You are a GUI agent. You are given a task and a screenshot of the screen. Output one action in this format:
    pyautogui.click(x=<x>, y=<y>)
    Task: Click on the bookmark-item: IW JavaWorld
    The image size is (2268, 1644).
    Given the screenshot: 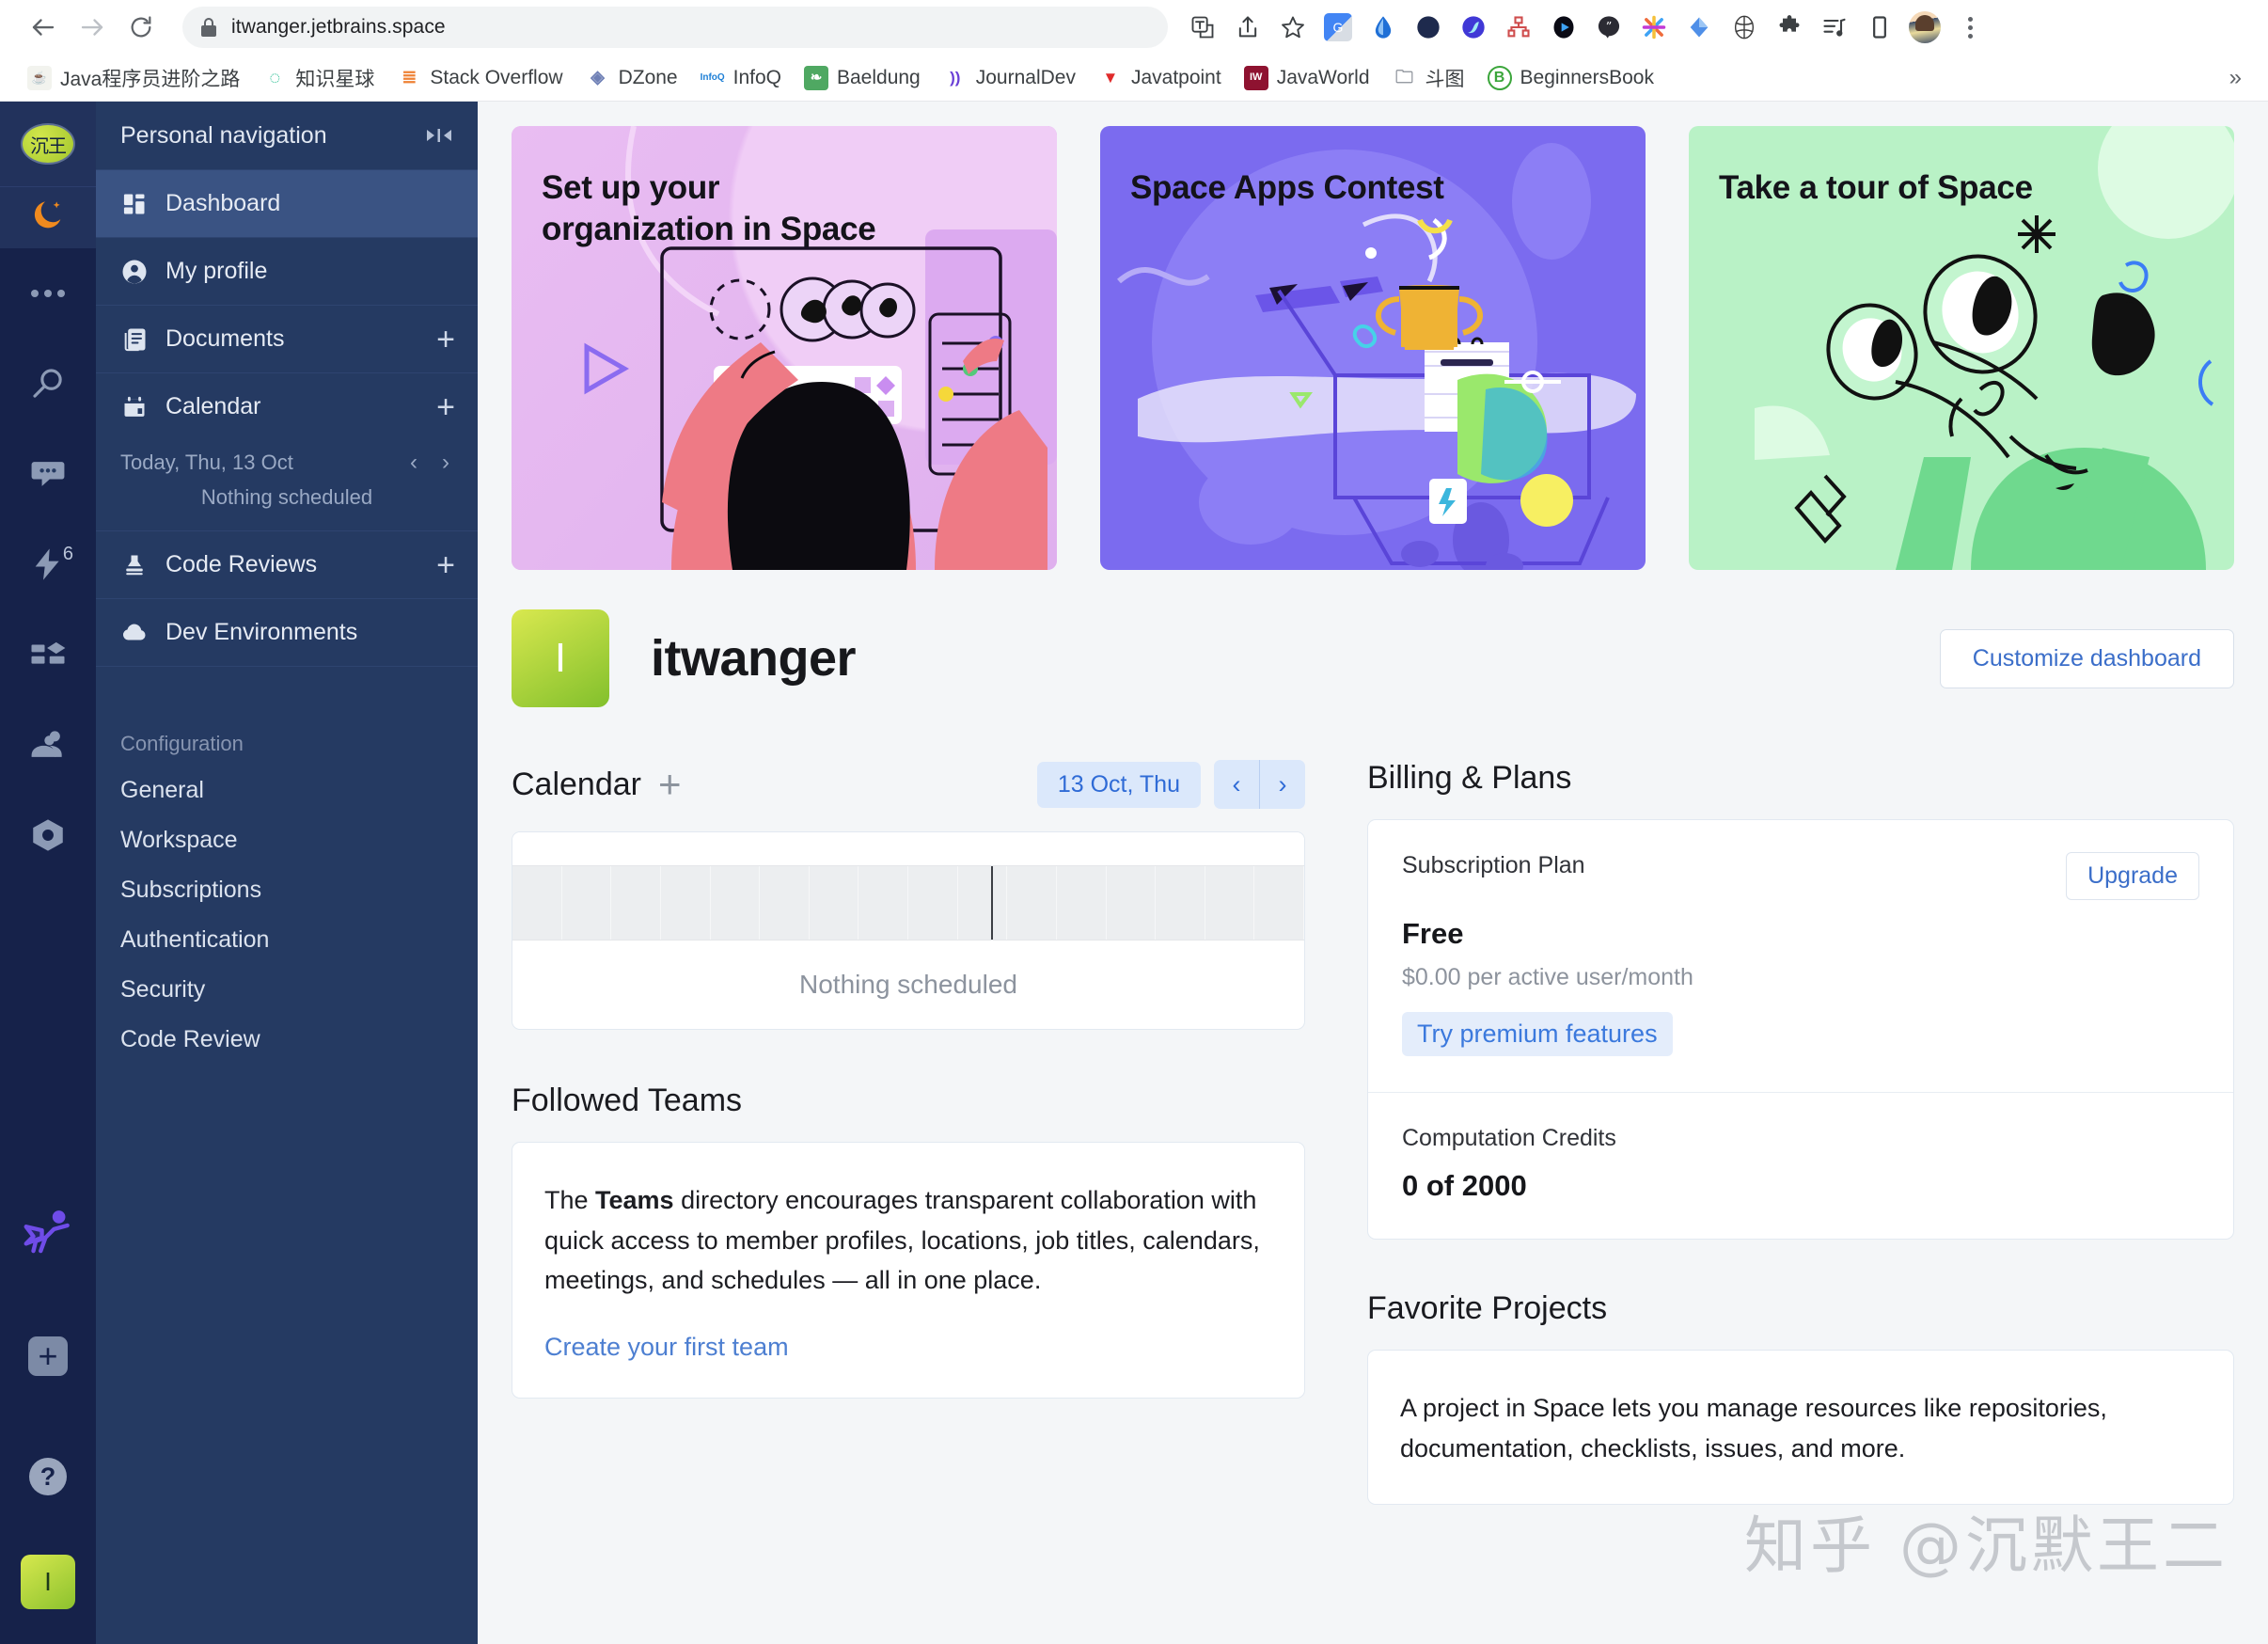 What is the action you would take?
    pyautogui.click(x=1307, y=78)
    